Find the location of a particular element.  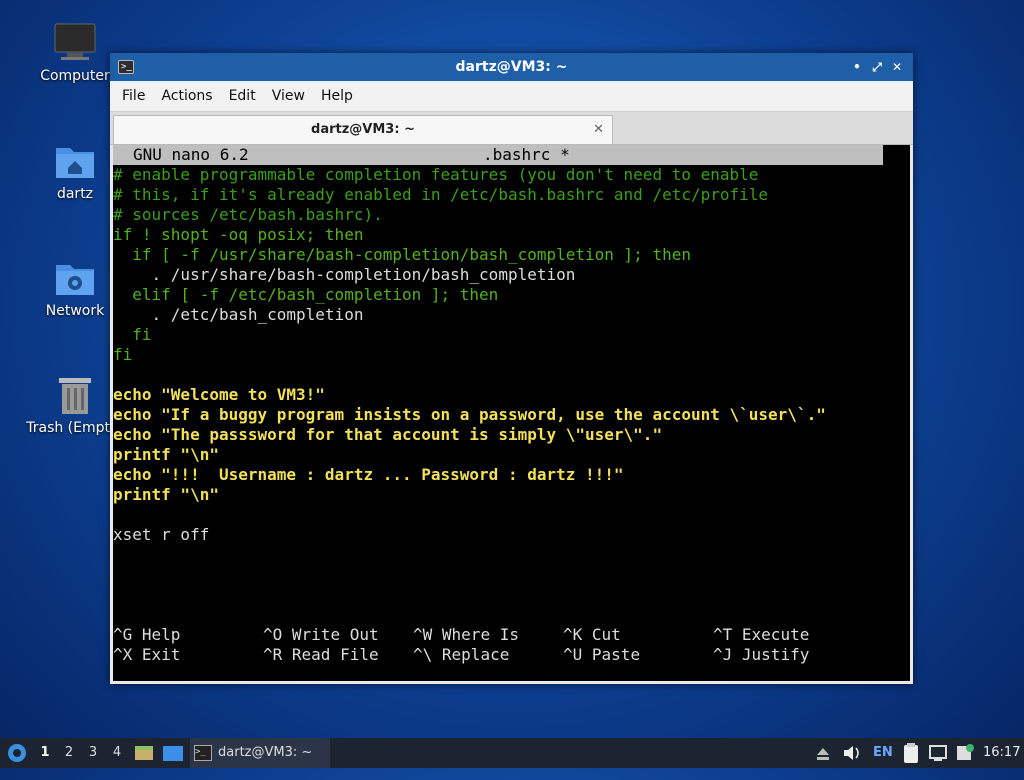

workspace-3: 3 is located at coordinates (93, 753).